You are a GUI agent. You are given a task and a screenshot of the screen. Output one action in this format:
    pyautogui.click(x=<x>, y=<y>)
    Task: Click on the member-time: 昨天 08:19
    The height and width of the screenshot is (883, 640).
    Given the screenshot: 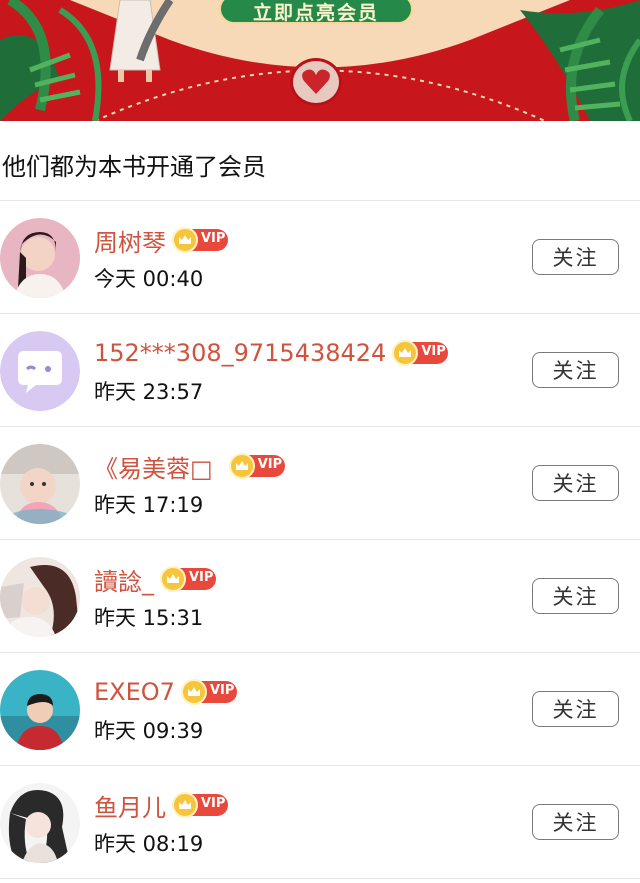 What is the action you would take?
    pyautogui.click(x=149, y=844)
    